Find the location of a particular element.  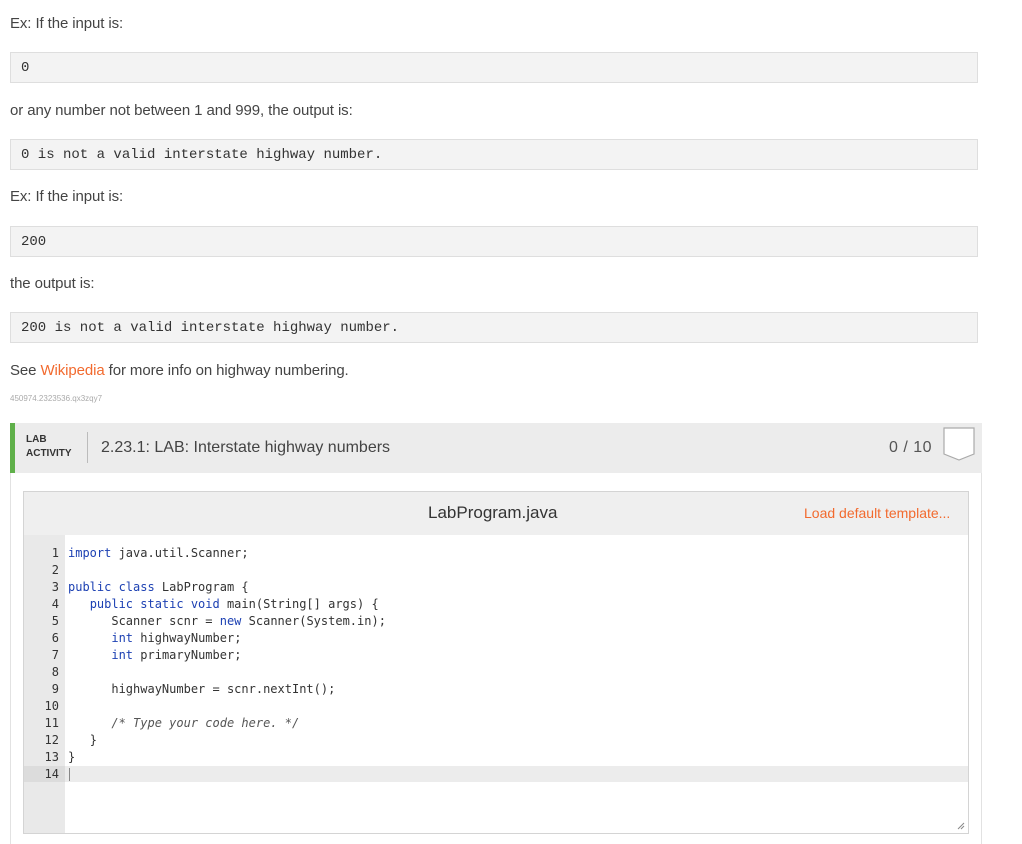

code-text: Scanner scnr = new Scanner(System.in); is located at coordinates (248, 621).